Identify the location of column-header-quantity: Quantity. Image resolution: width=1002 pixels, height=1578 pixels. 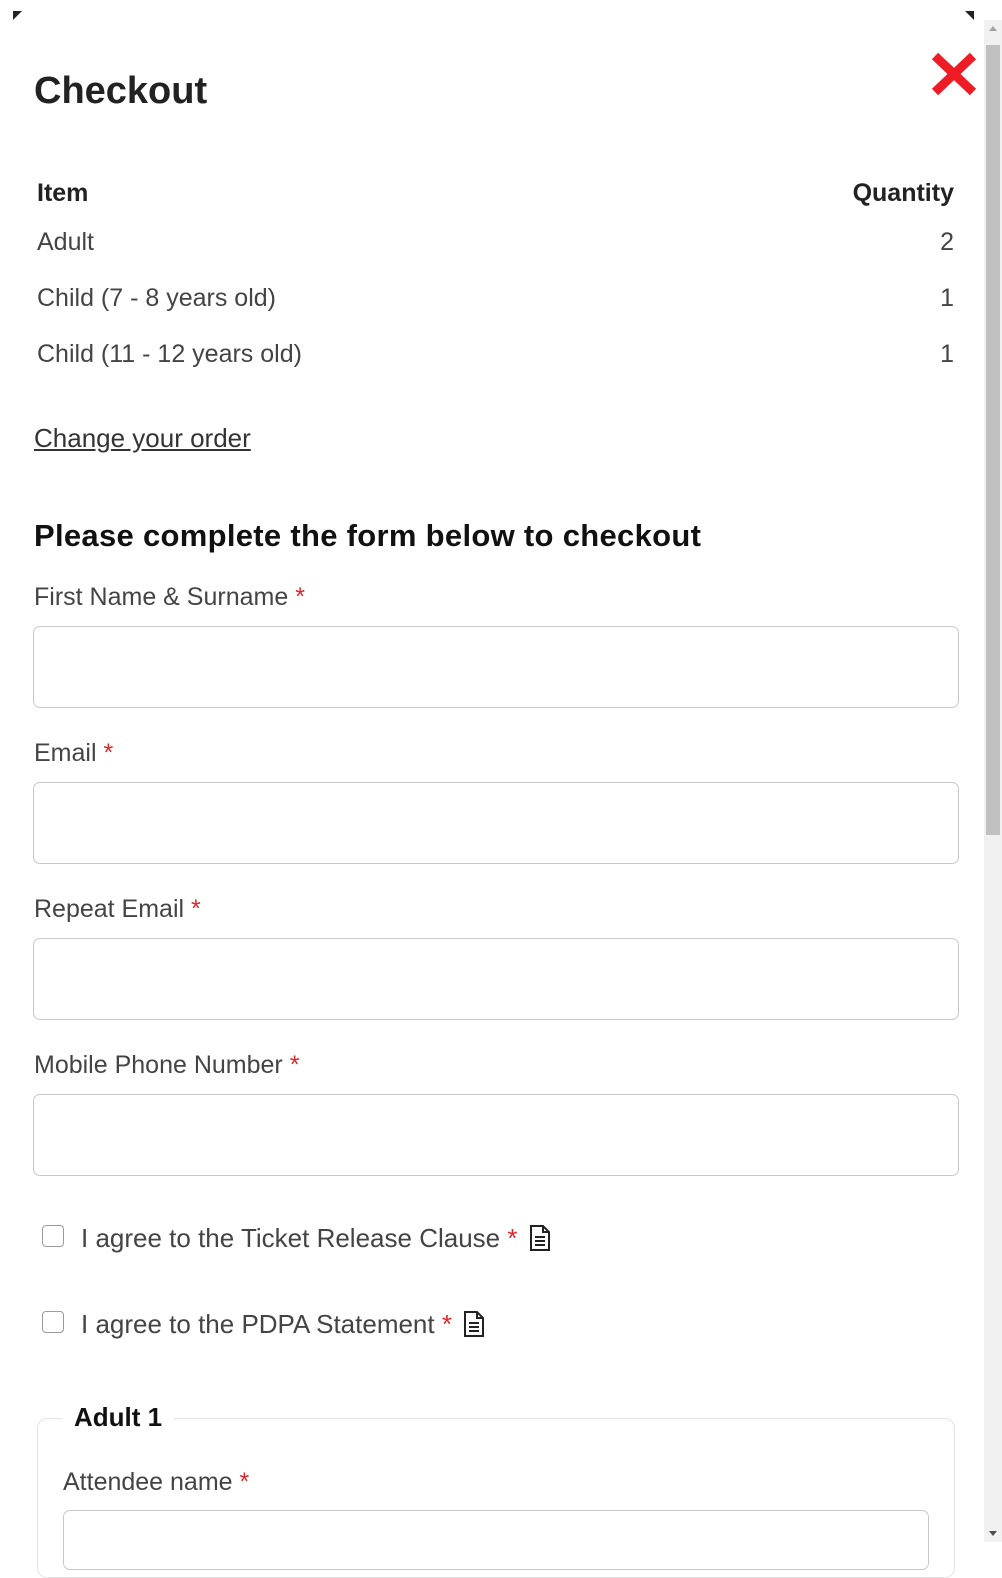
(903, 192).